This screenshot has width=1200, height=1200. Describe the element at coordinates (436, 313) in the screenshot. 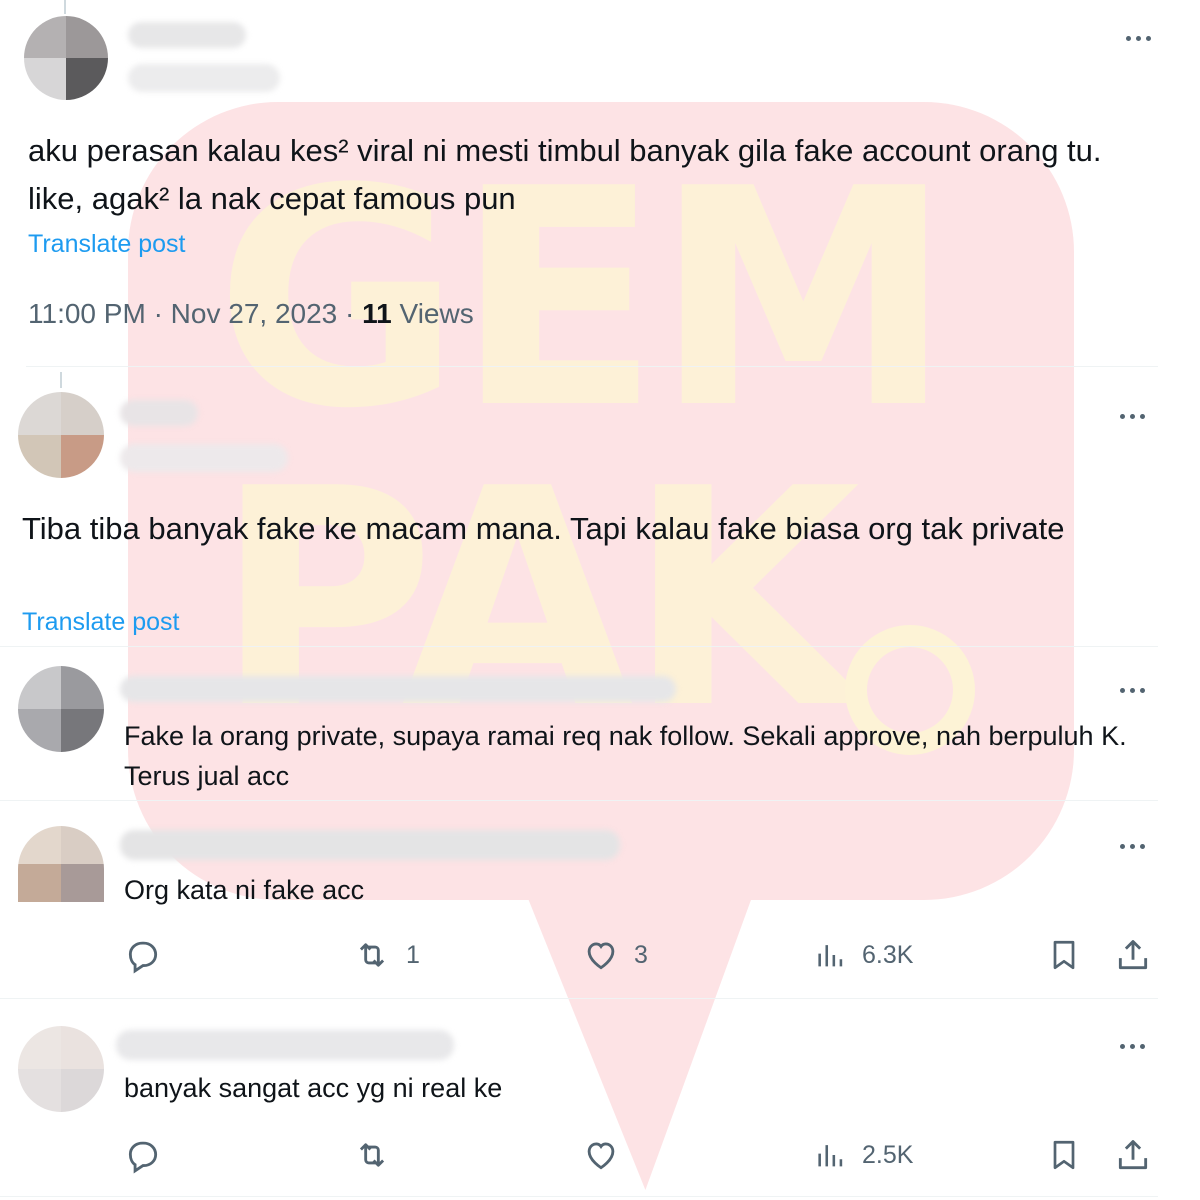

I see `views-label: Views` at that location.